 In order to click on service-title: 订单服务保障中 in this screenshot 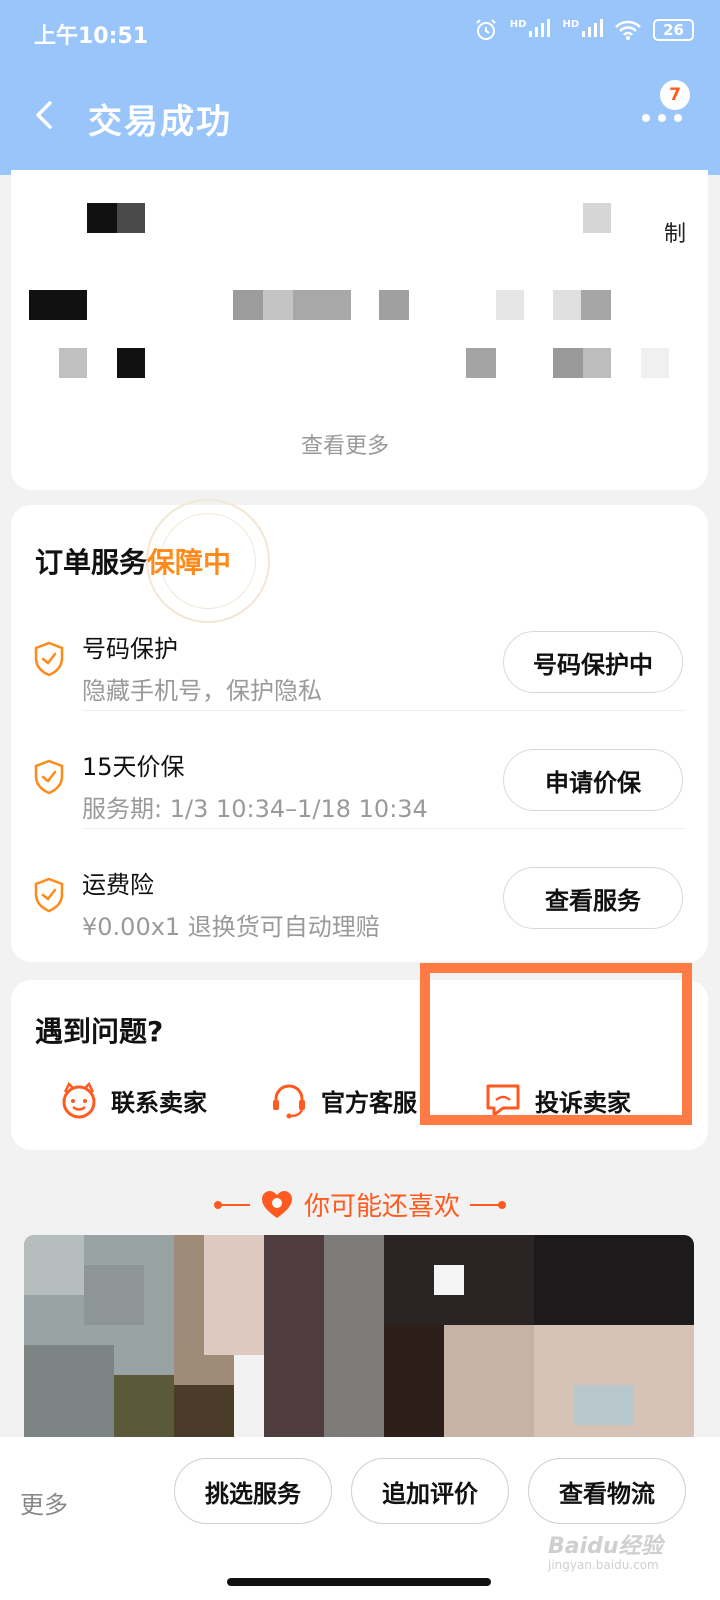, I will do `click(133, 562)`.